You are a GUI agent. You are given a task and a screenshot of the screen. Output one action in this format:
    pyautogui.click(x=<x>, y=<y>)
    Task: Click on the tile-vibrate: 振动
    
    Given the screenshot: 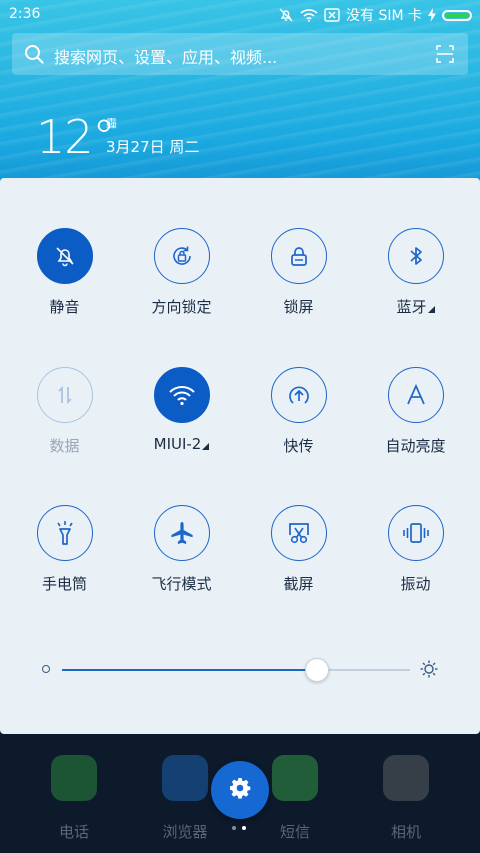 What is the action you would take?
    pyautogui.click(x=415, y=549)
    